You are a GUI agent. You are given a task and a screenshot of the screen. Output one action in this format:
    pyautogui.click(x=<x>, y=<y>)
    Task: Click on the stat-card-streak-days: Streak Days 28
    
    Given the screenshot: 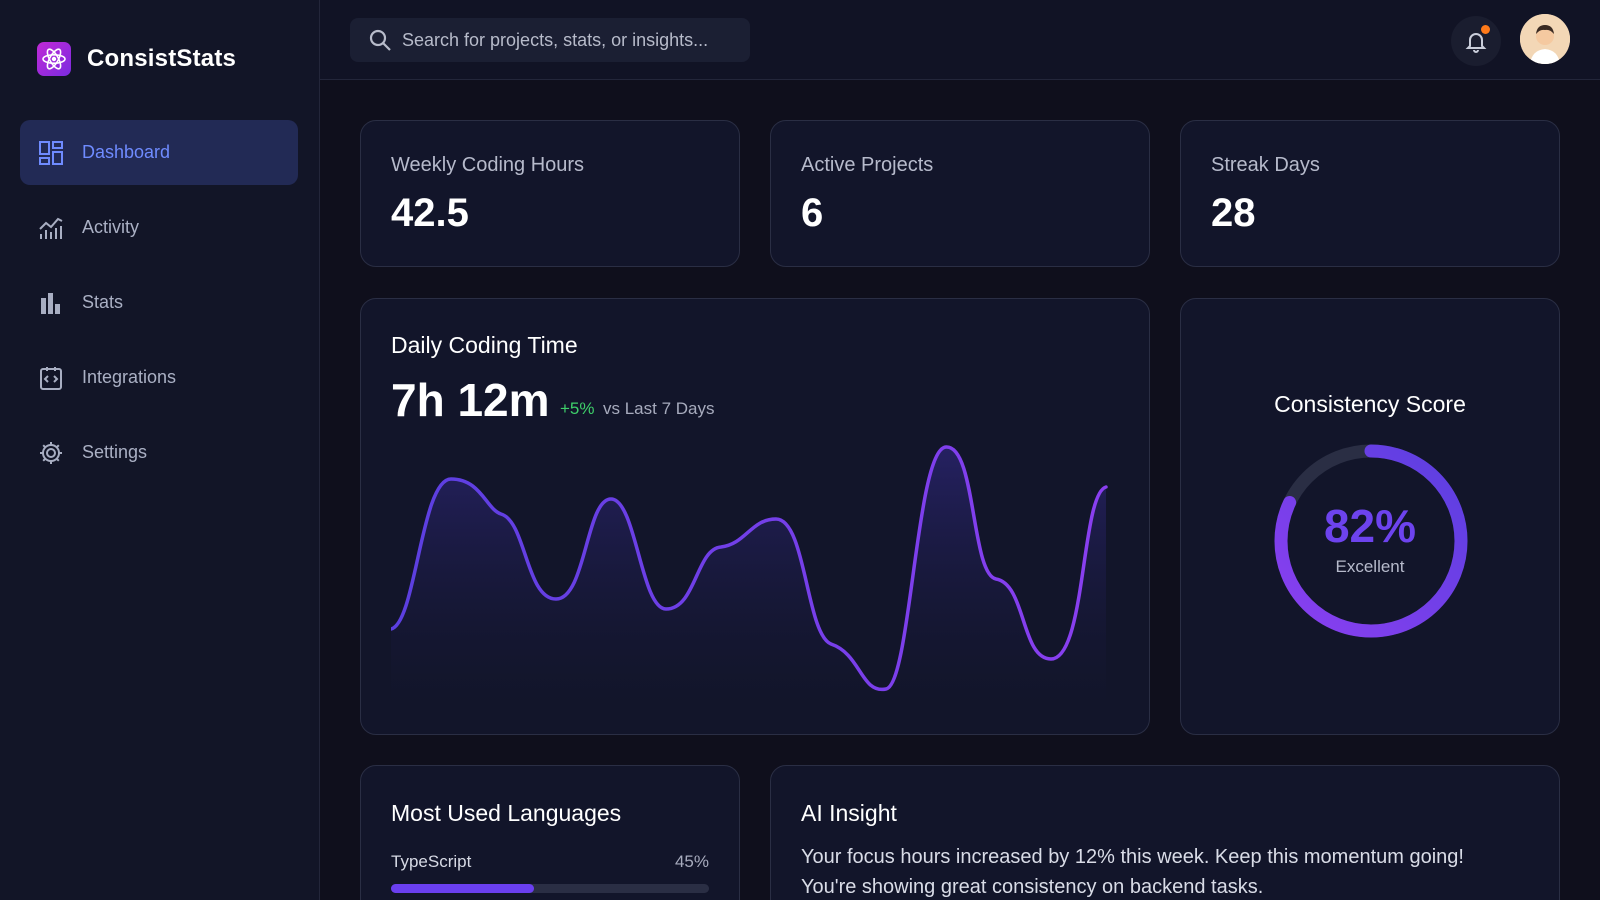 What is the action you would take?
    pyautogui.click(x=1370, y=193)
    